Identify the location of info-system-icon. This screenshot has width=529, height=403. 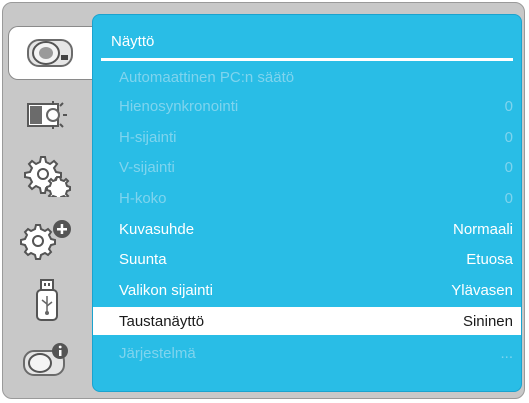
(47, 361).